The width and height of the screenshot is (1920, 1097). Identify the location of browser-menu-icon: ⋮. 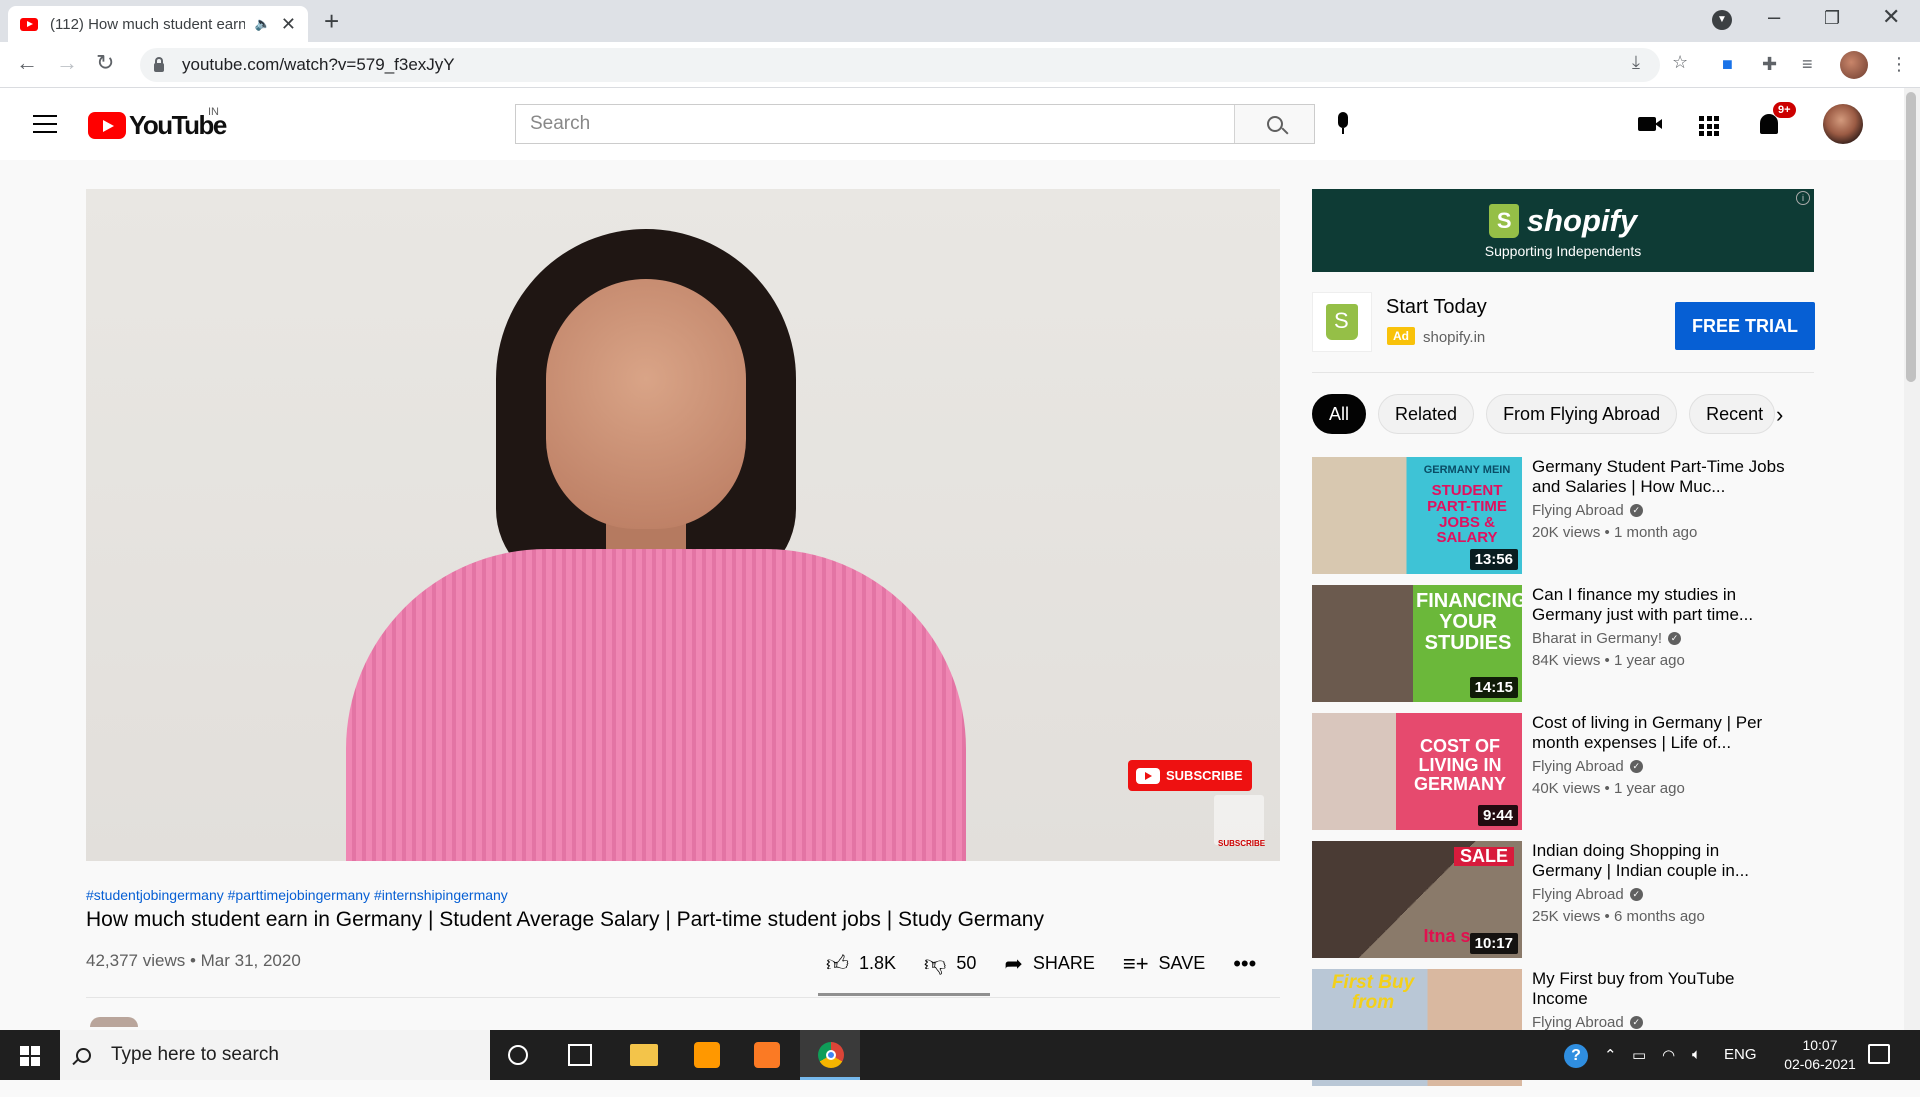
(1899, 64).